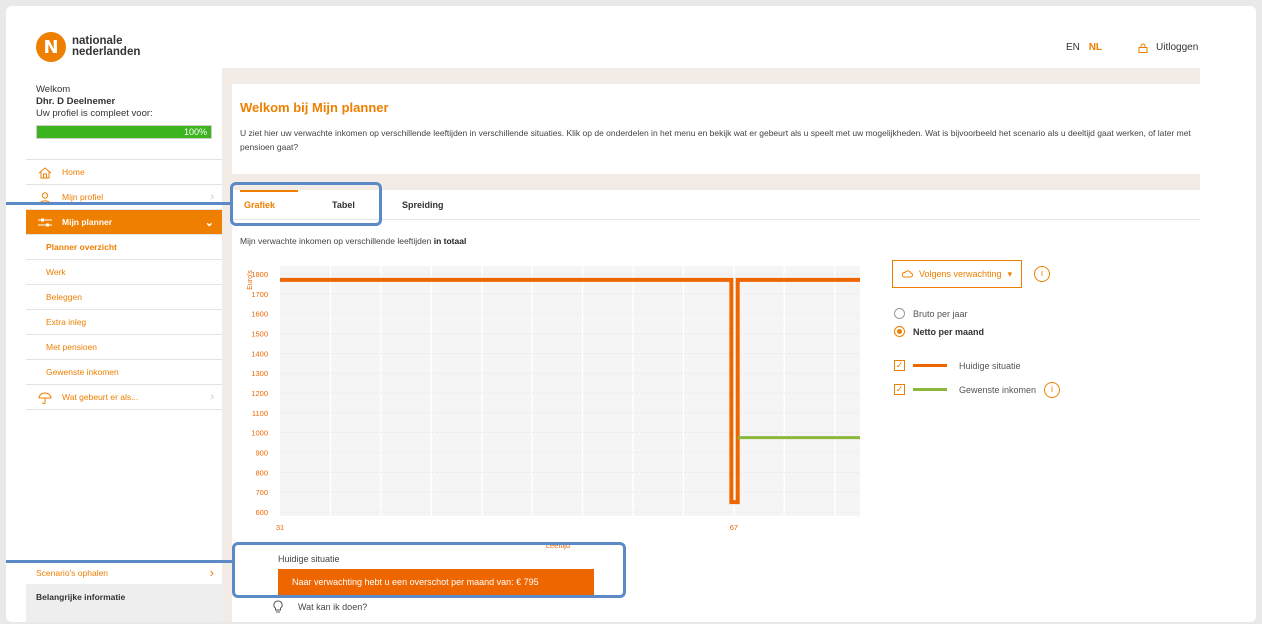  I want to click on y-tick-label: 900, so click(261, 453).